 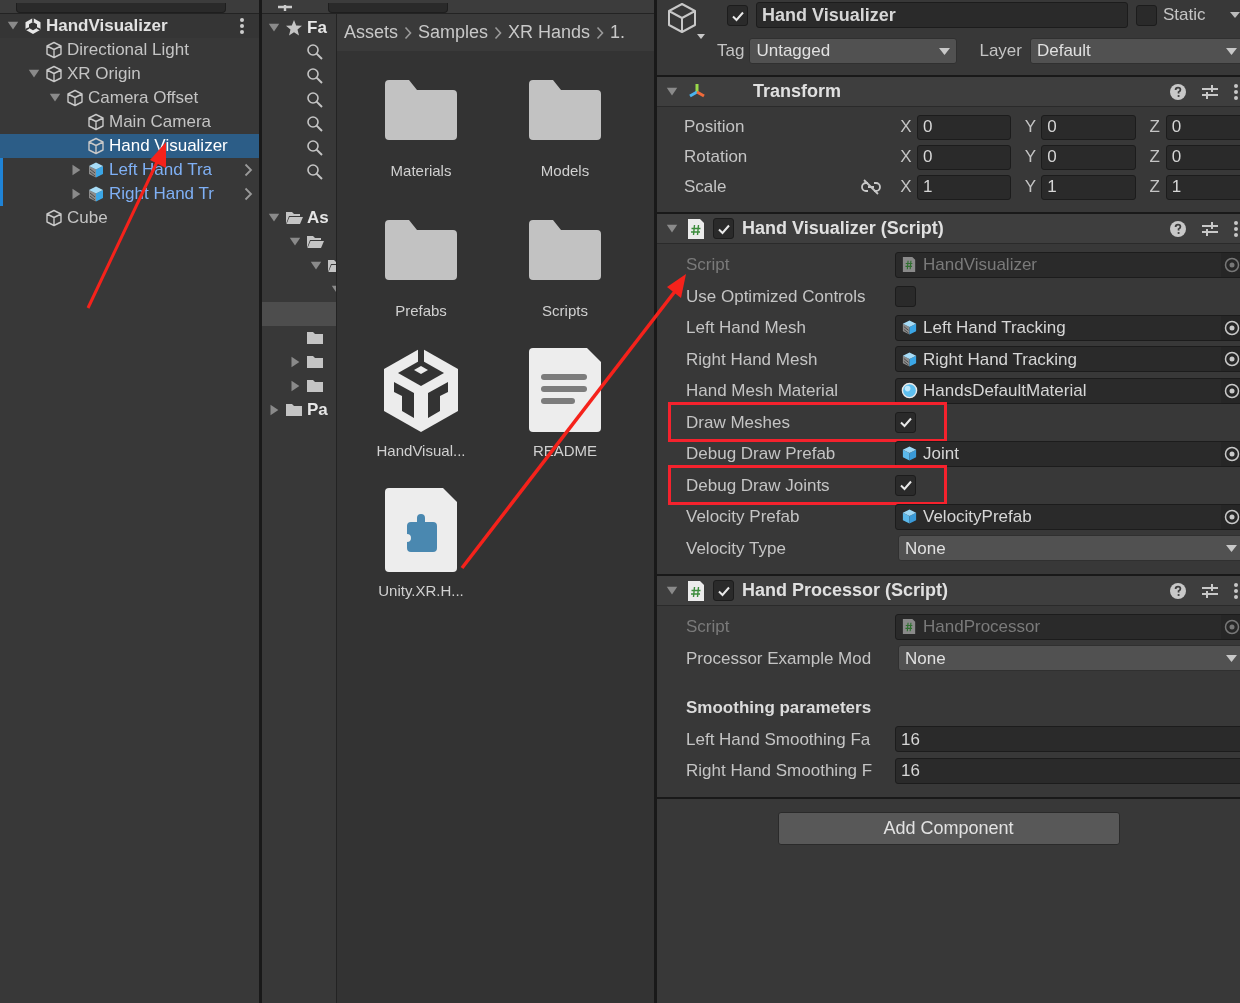 What do you see at coordinates (948, 591) in the screenshot?
I see `component-header: Hand Processor (Script)` at bounding box center [948, 591].